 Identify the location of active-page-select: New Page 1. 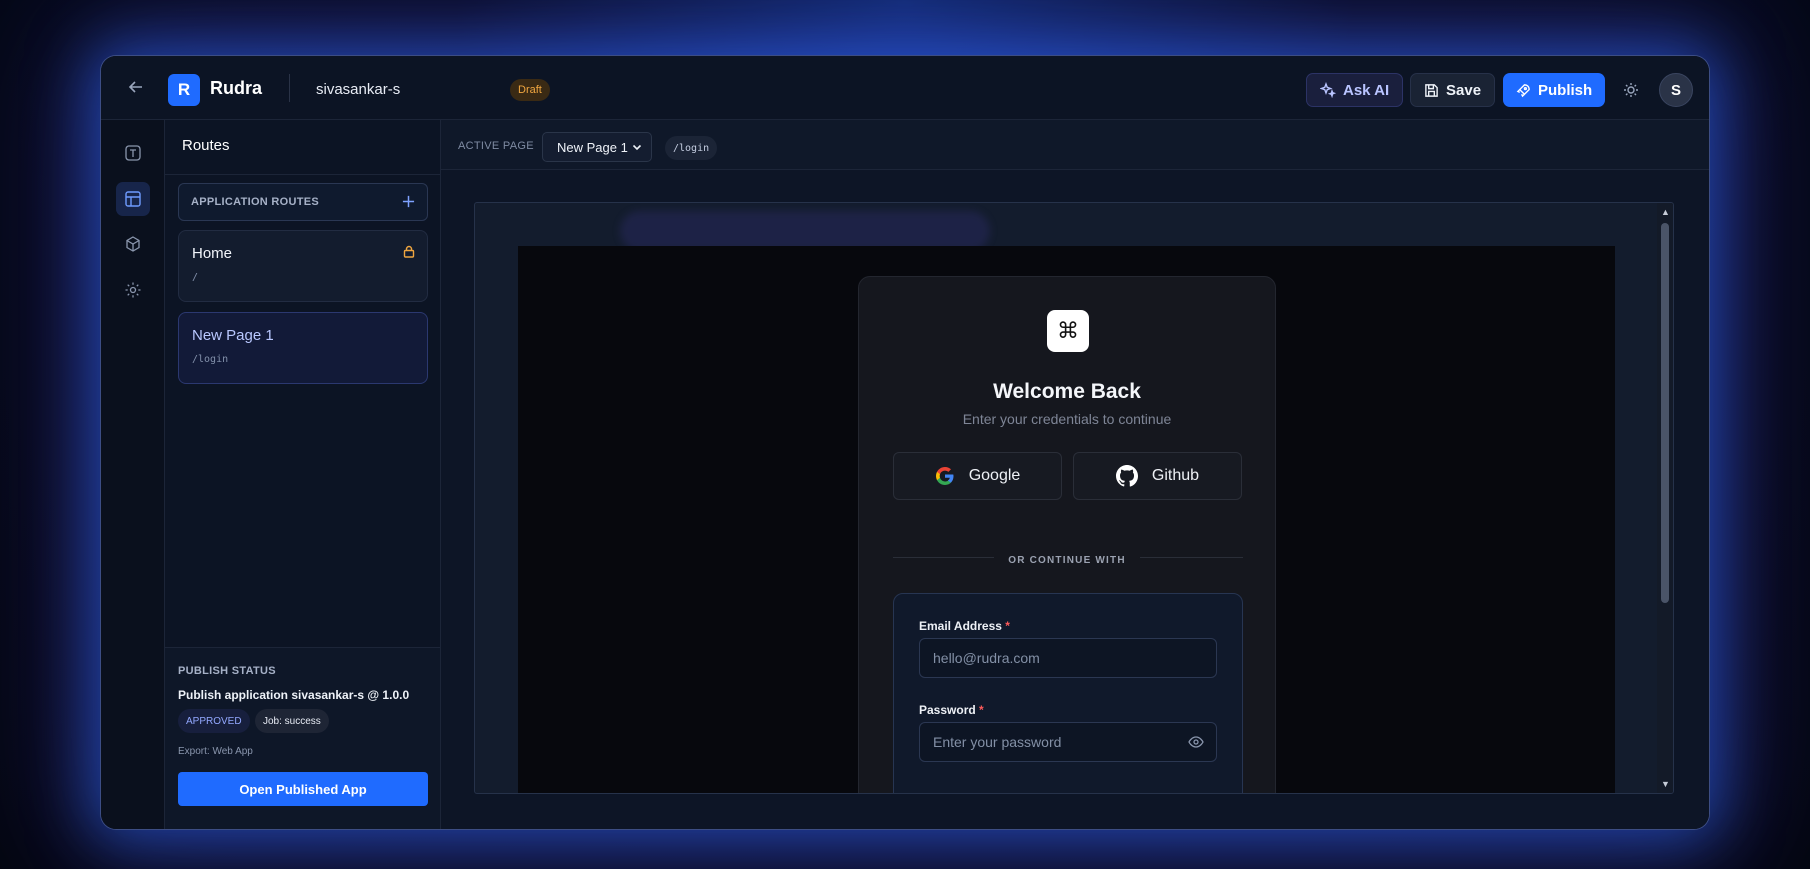
(597, 147).